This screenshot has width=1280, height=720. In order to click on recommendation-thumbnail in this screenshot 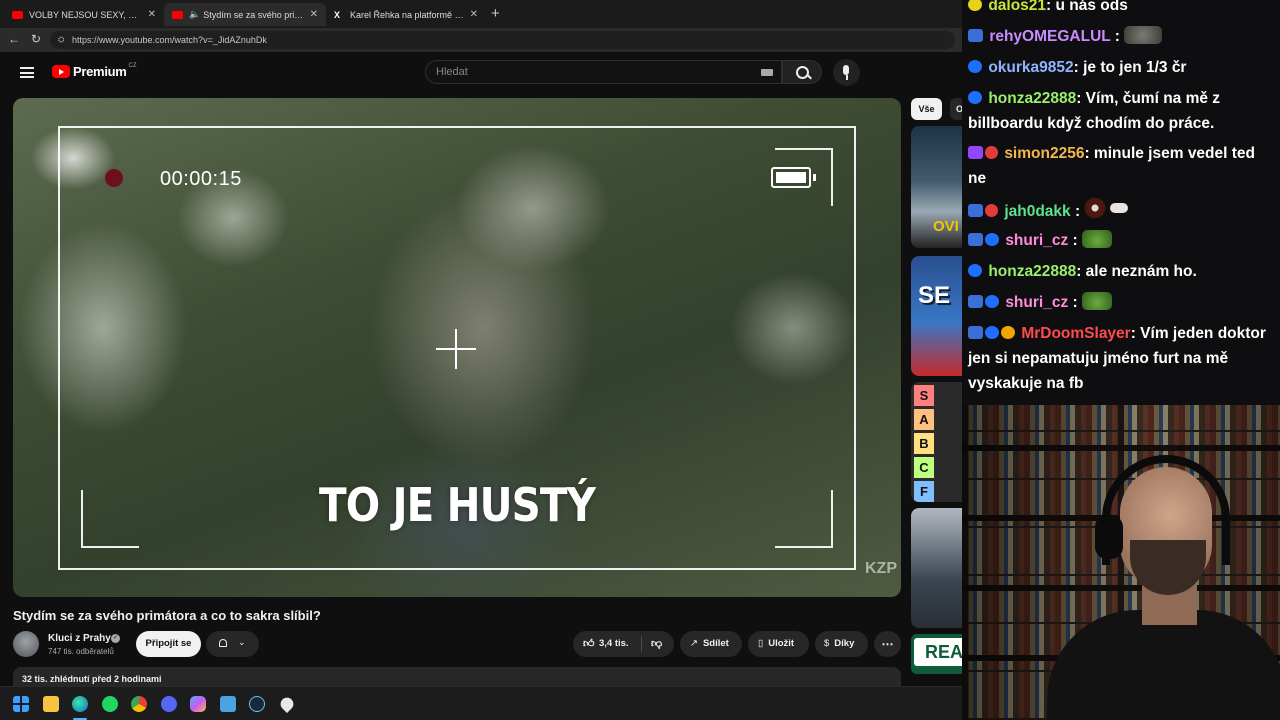, I will do `click(936, 568)`.